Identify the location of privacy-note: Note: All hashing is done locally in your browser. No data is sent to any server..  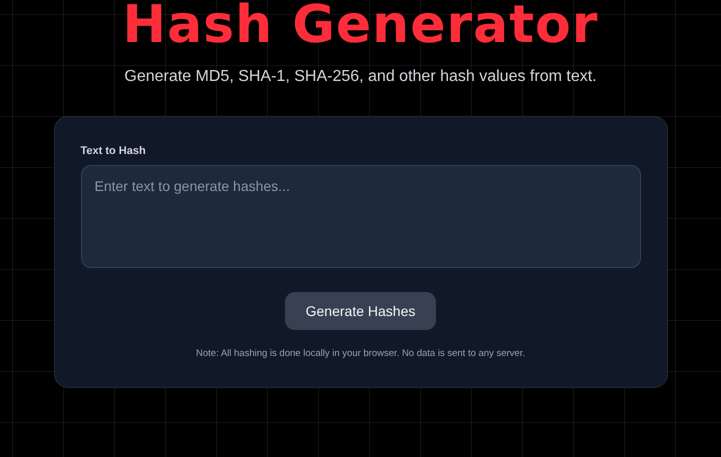
(360, 353).